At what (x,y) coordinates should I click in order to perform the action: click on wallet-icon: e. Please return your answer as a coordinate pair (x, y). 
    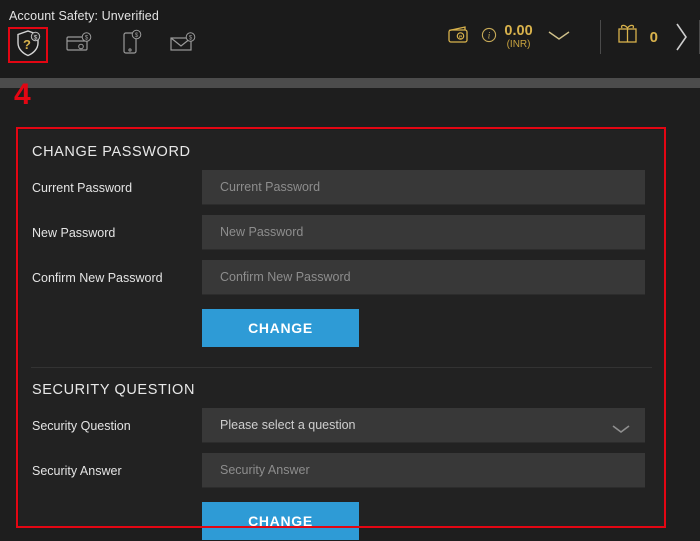
    Looking at the image, I should click on (460, 37).